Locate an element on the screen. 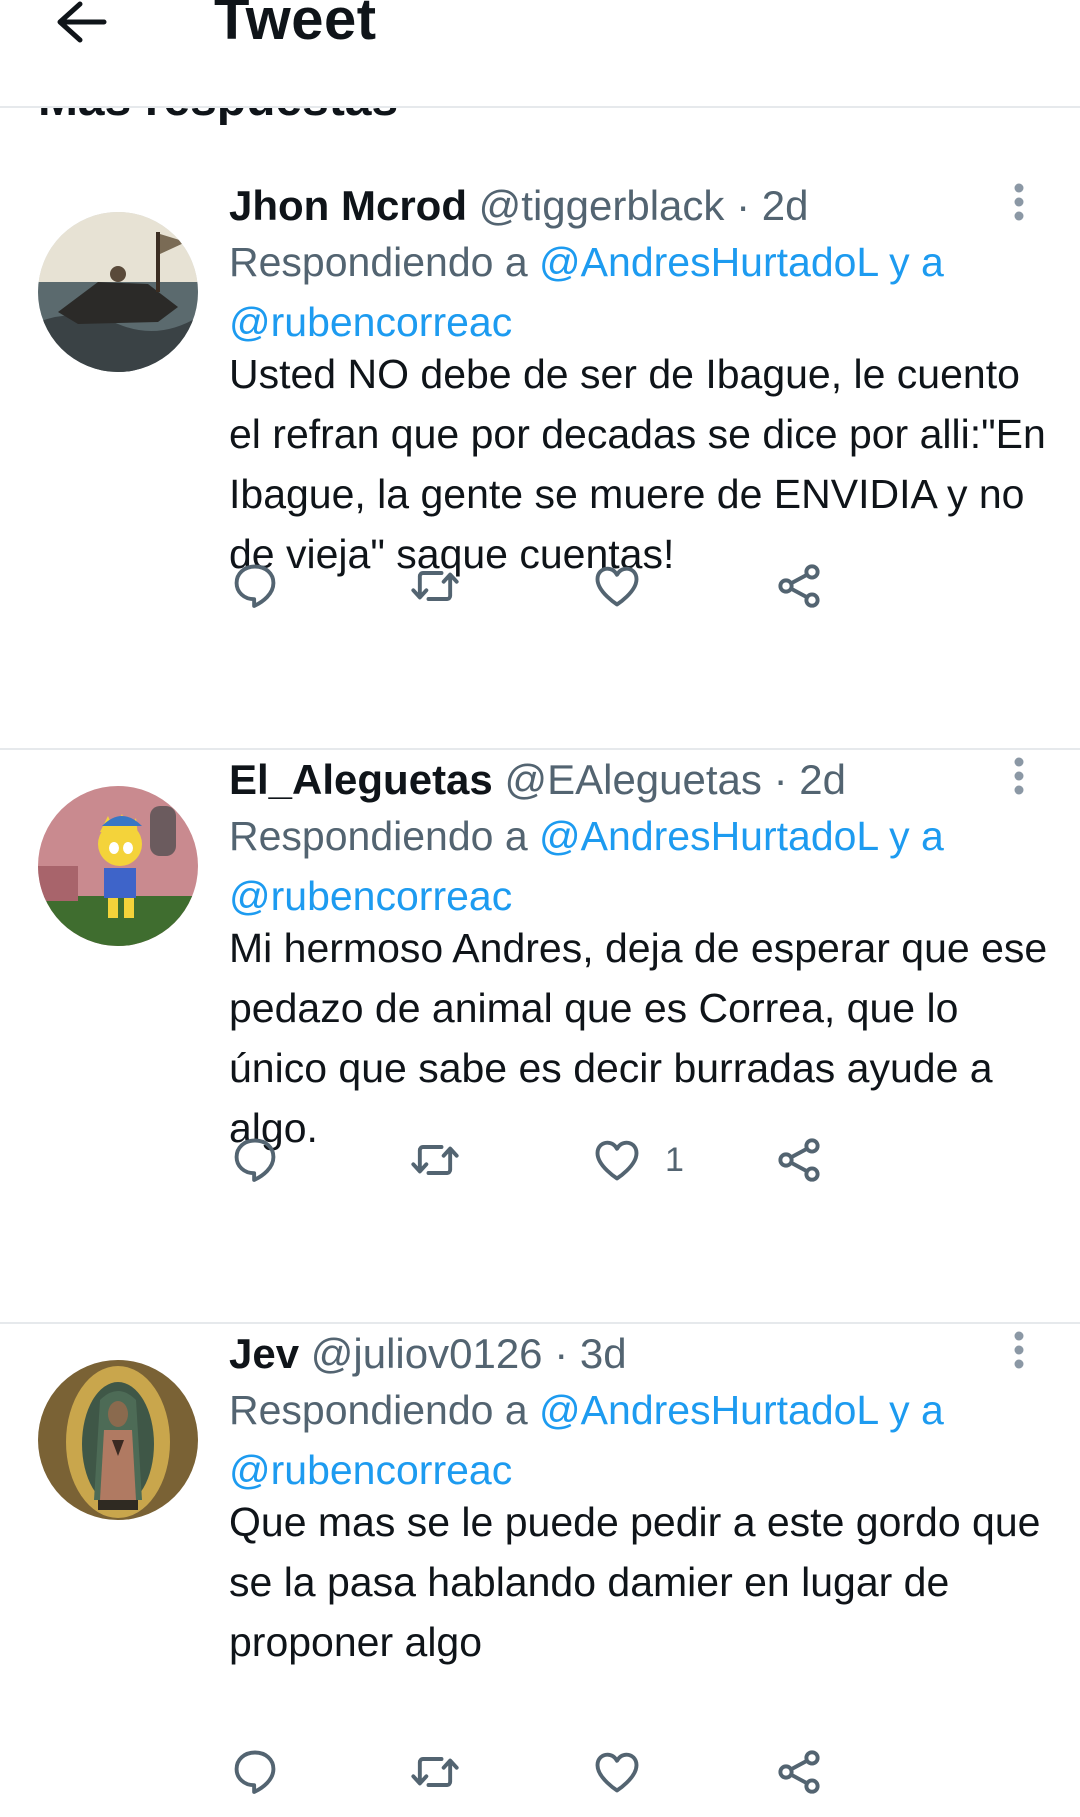  tweet-header: Jev @juliov0126 · 3d is located at coordinates (428, 1354).